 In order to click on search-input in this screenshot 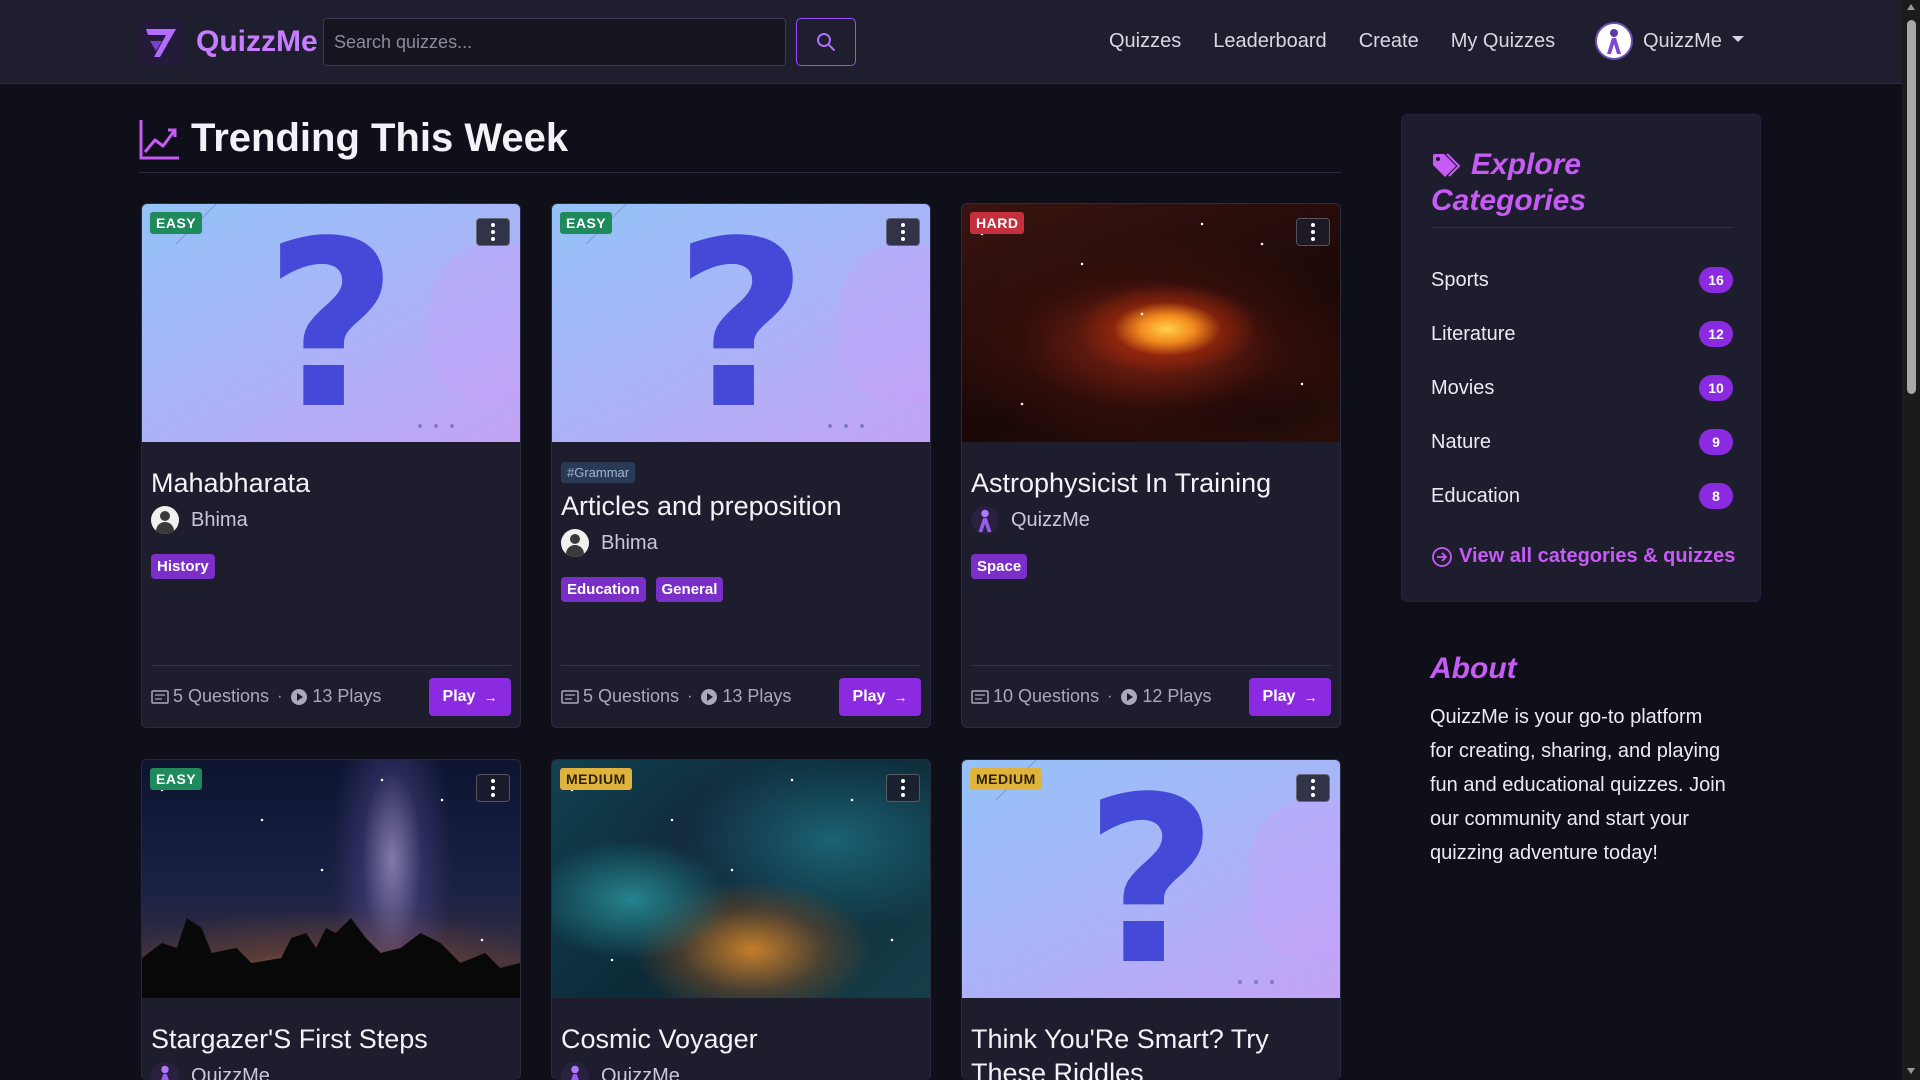, I will do `click(554, 42)`.